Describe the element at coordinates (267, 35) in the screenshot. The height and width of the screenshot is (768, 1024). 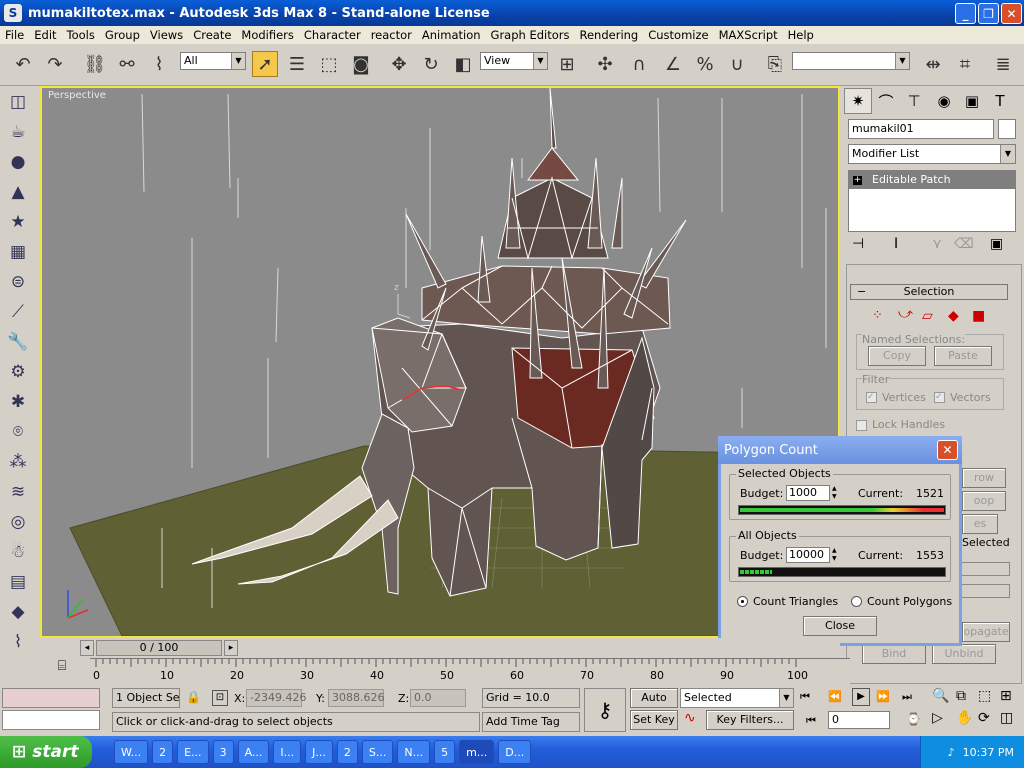
I see `menu-modifiers: Modifiers` at that location.